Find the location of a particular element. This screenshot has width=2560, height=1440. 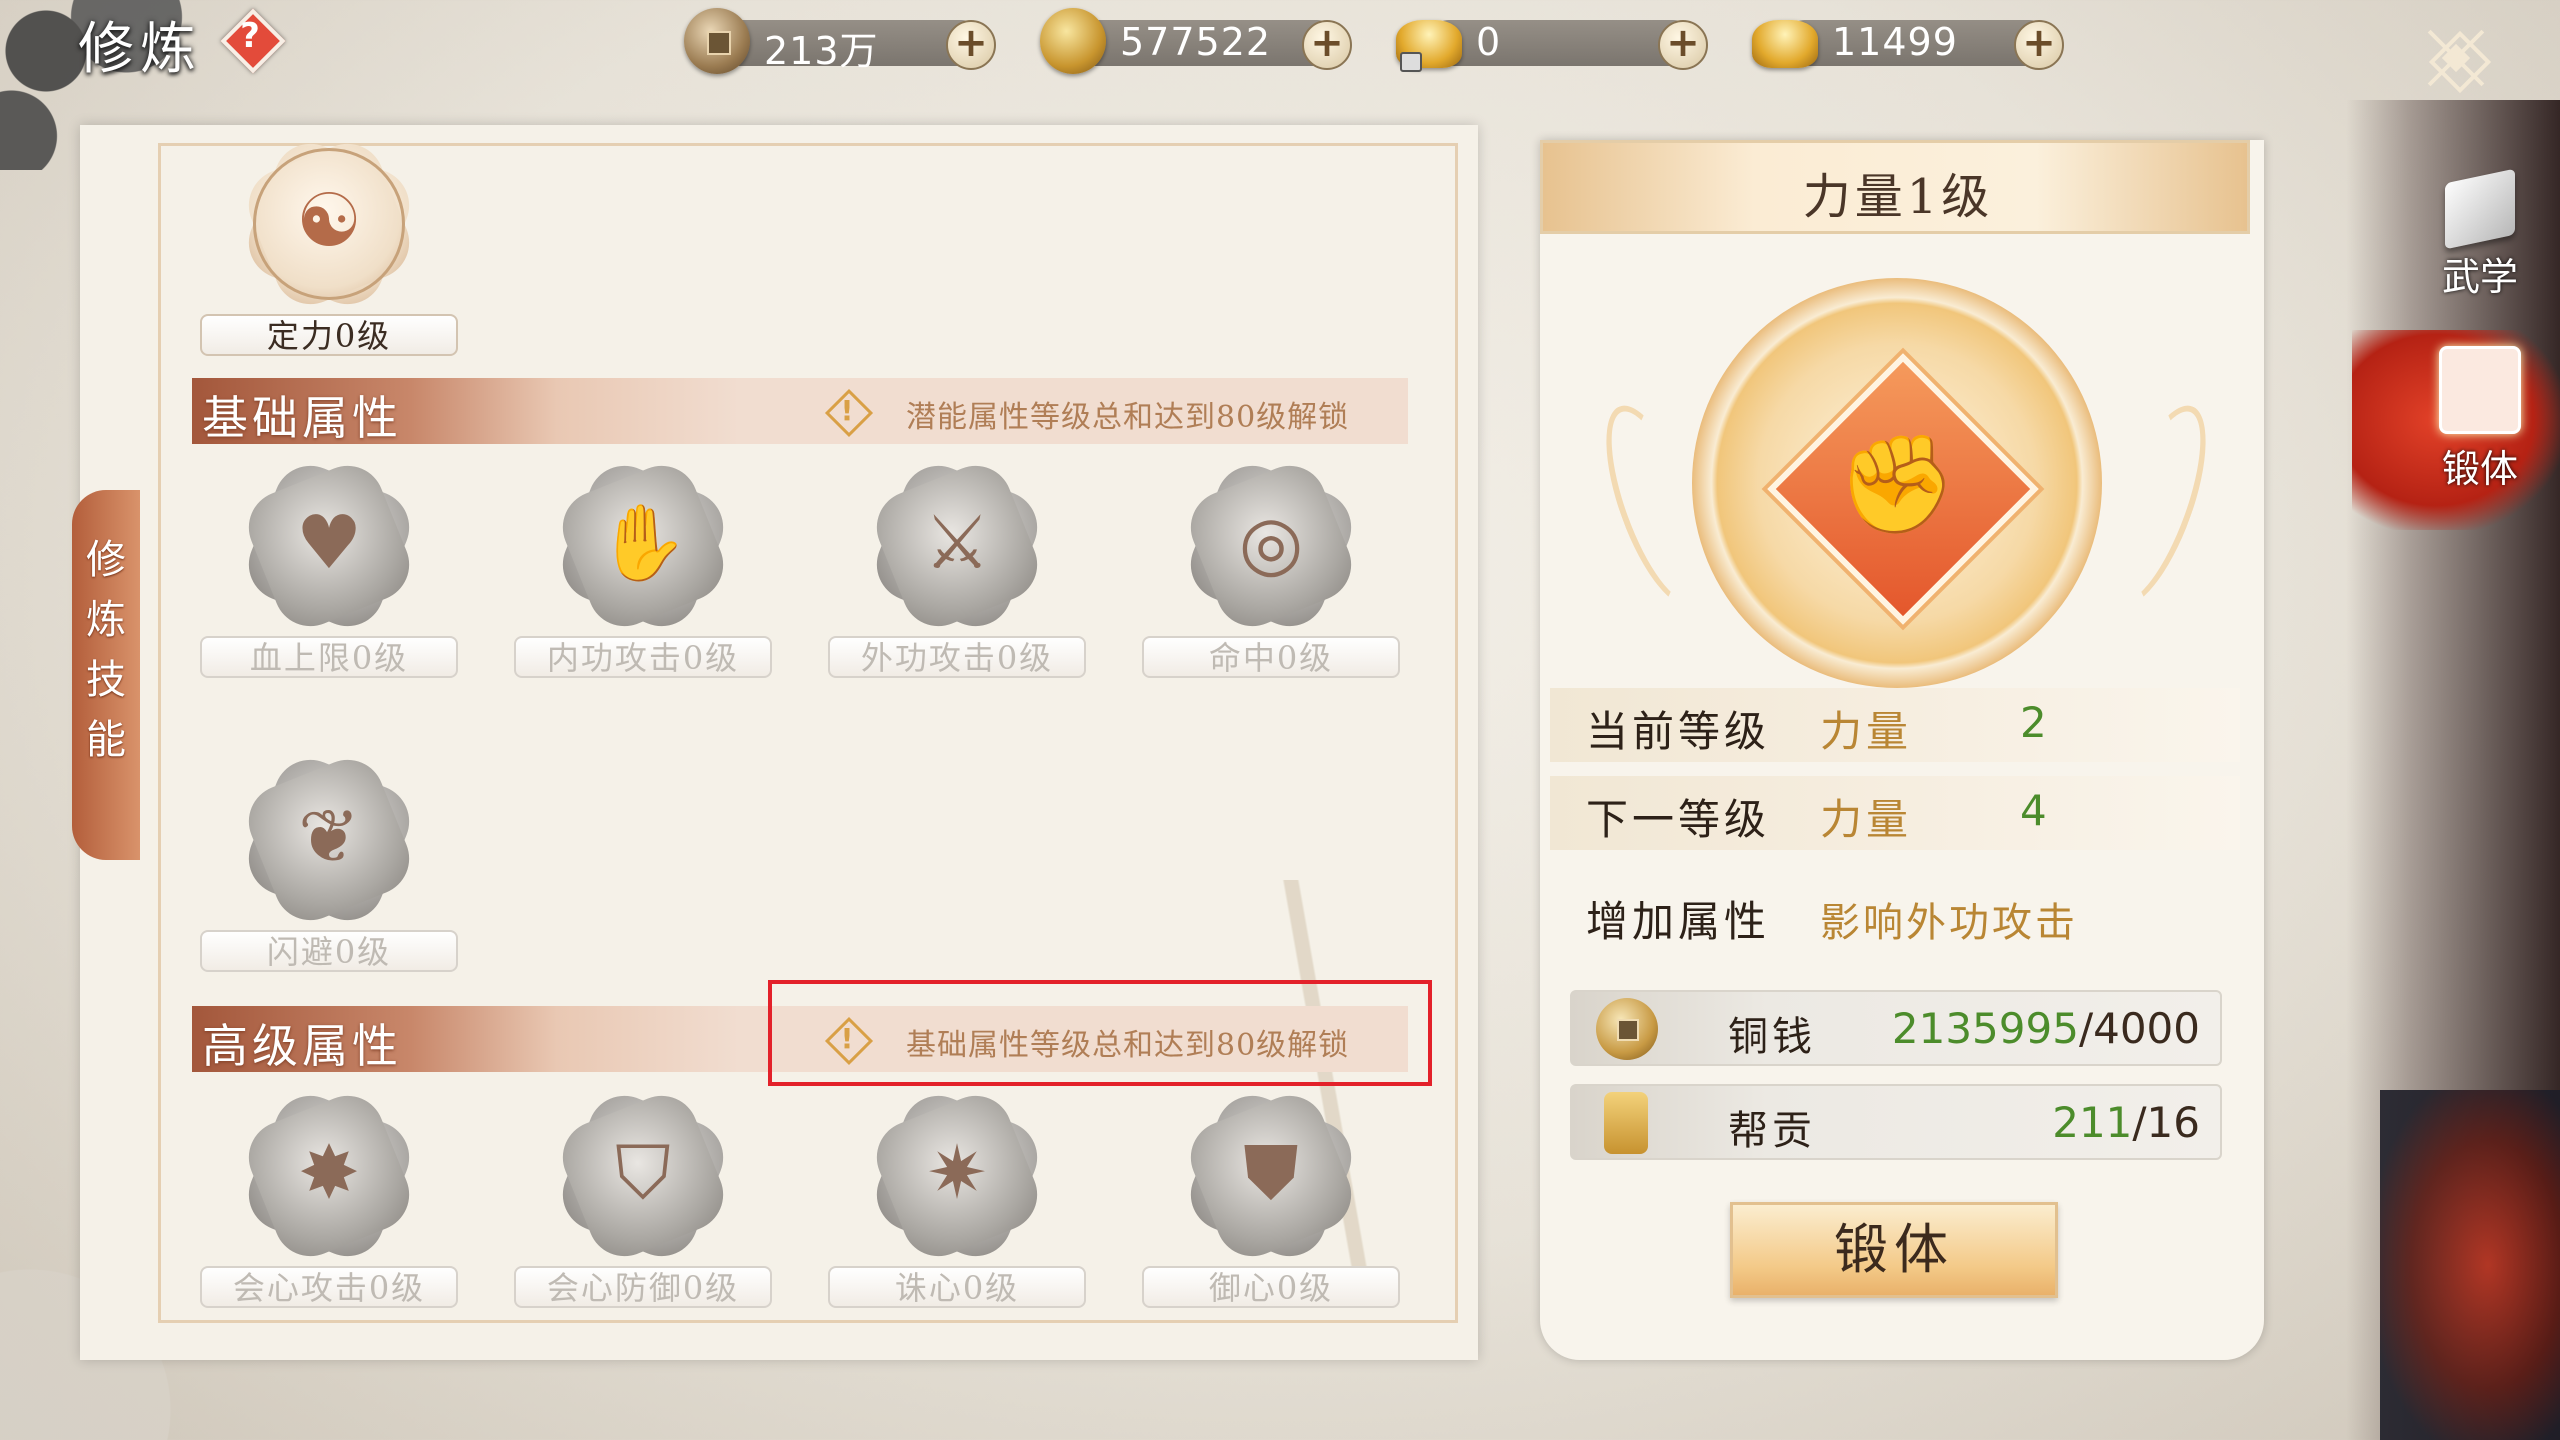

fist-icon: ✊ is located at coordinates (1897, 484).